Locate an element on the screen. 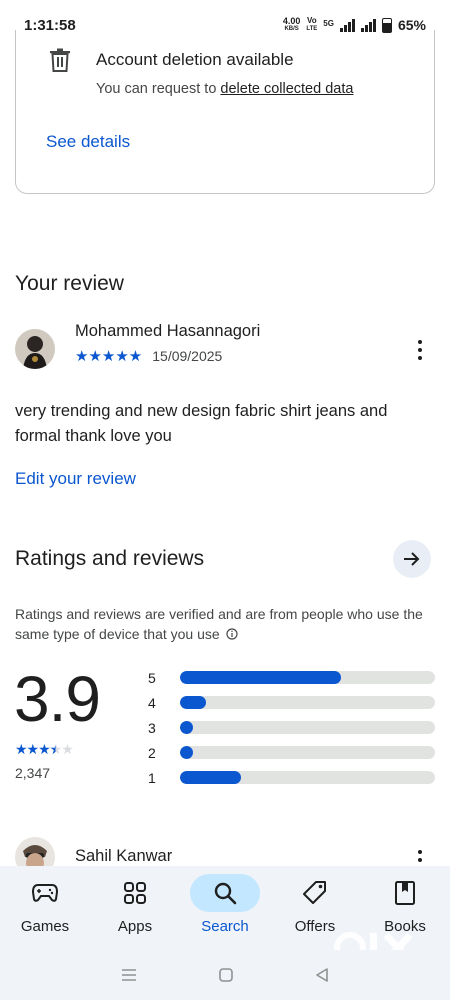  info-icon is located at coordinates (231, 634).